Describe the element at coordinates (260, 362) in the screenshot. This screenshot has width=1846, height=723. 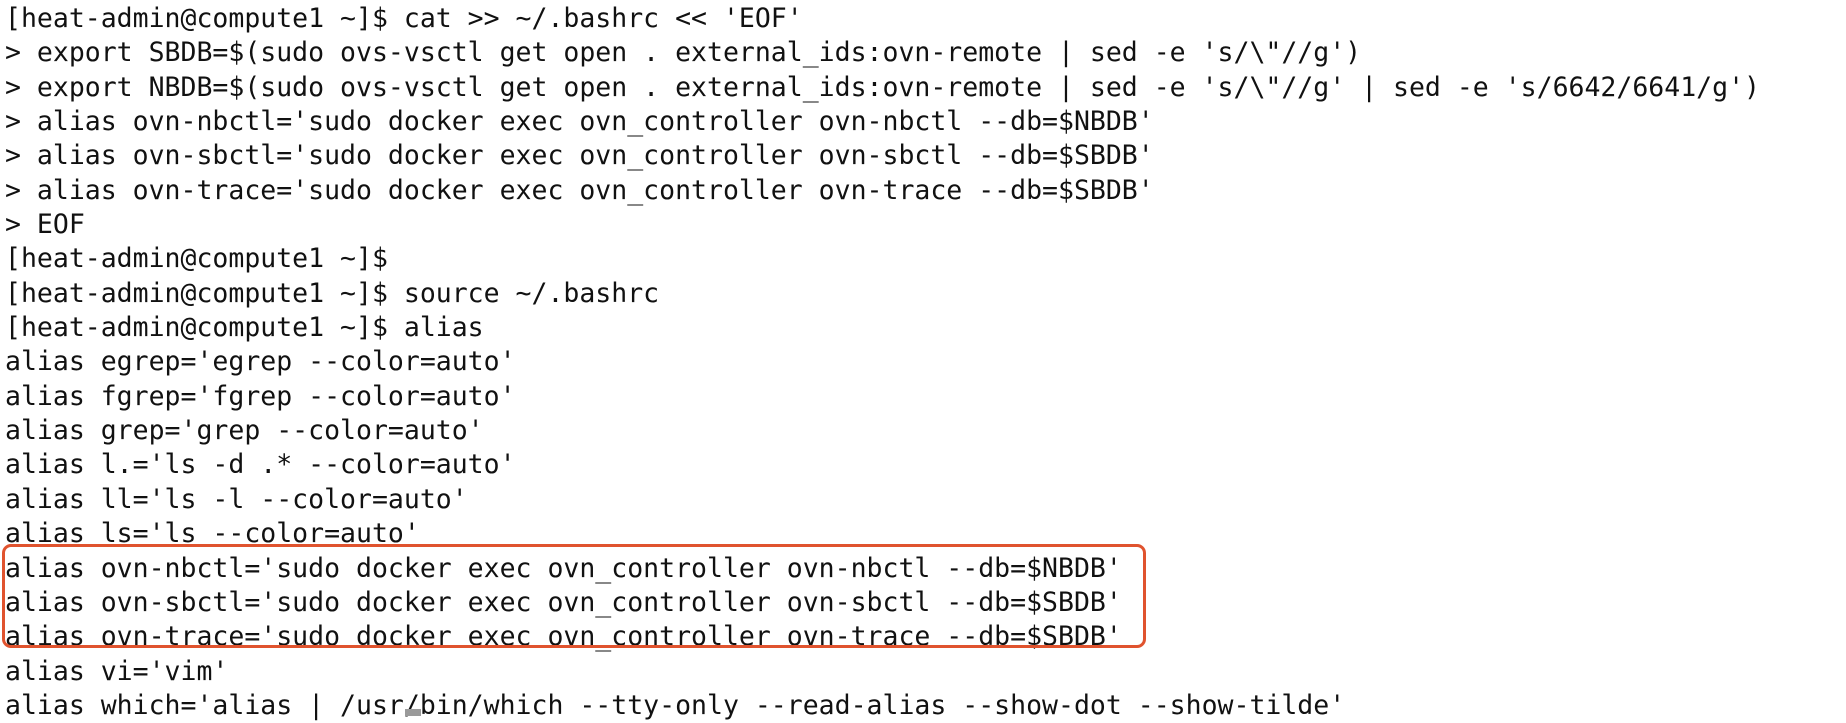
I see `terminal-line: alias egrep='egrep --color=auto'` at that location.